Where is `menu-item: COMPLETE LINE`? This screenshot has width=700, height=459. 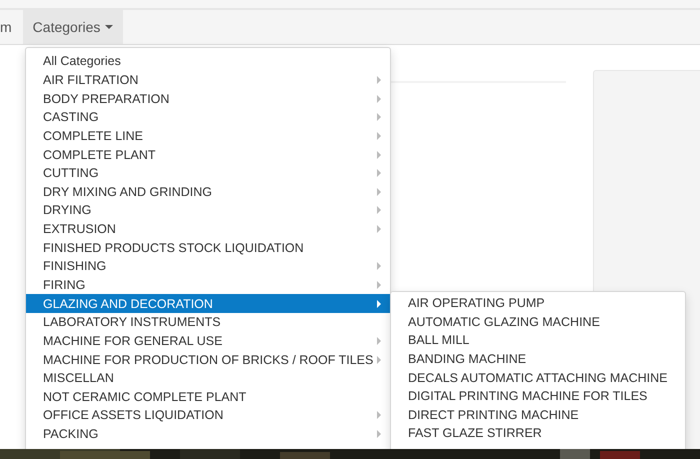
menu-item: COMPLETE LINE is located at coordinates (208, 136).